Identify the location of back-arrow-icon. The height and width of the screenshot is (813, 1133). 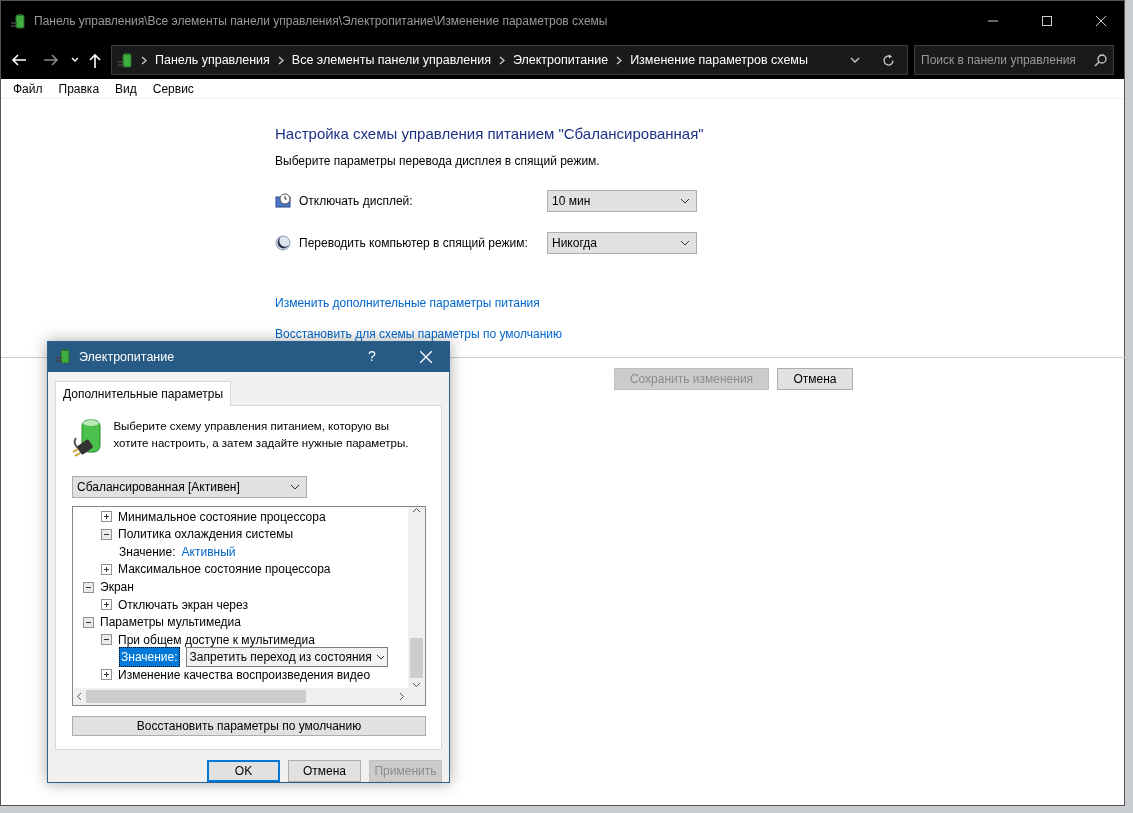
(19, 60).